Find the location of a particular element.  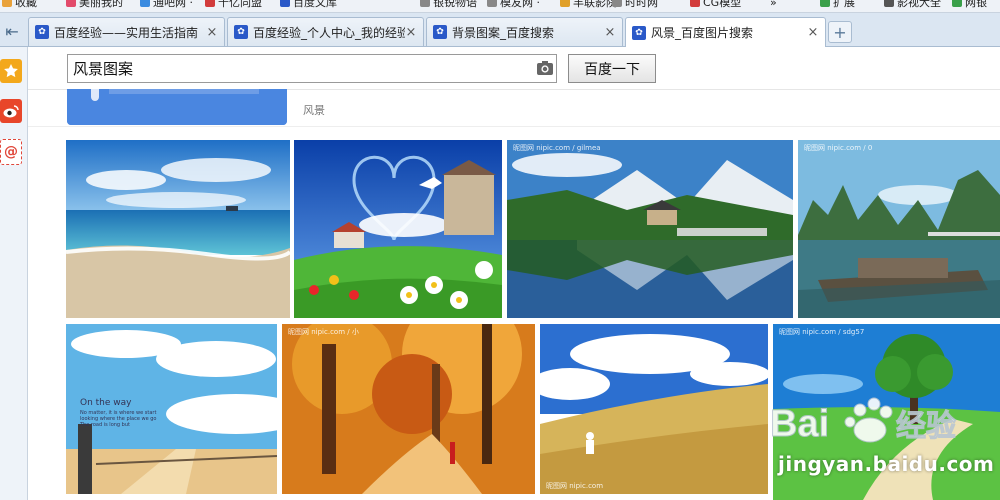

bookmark-label: 收藏 is located at coordinates (26, 4).